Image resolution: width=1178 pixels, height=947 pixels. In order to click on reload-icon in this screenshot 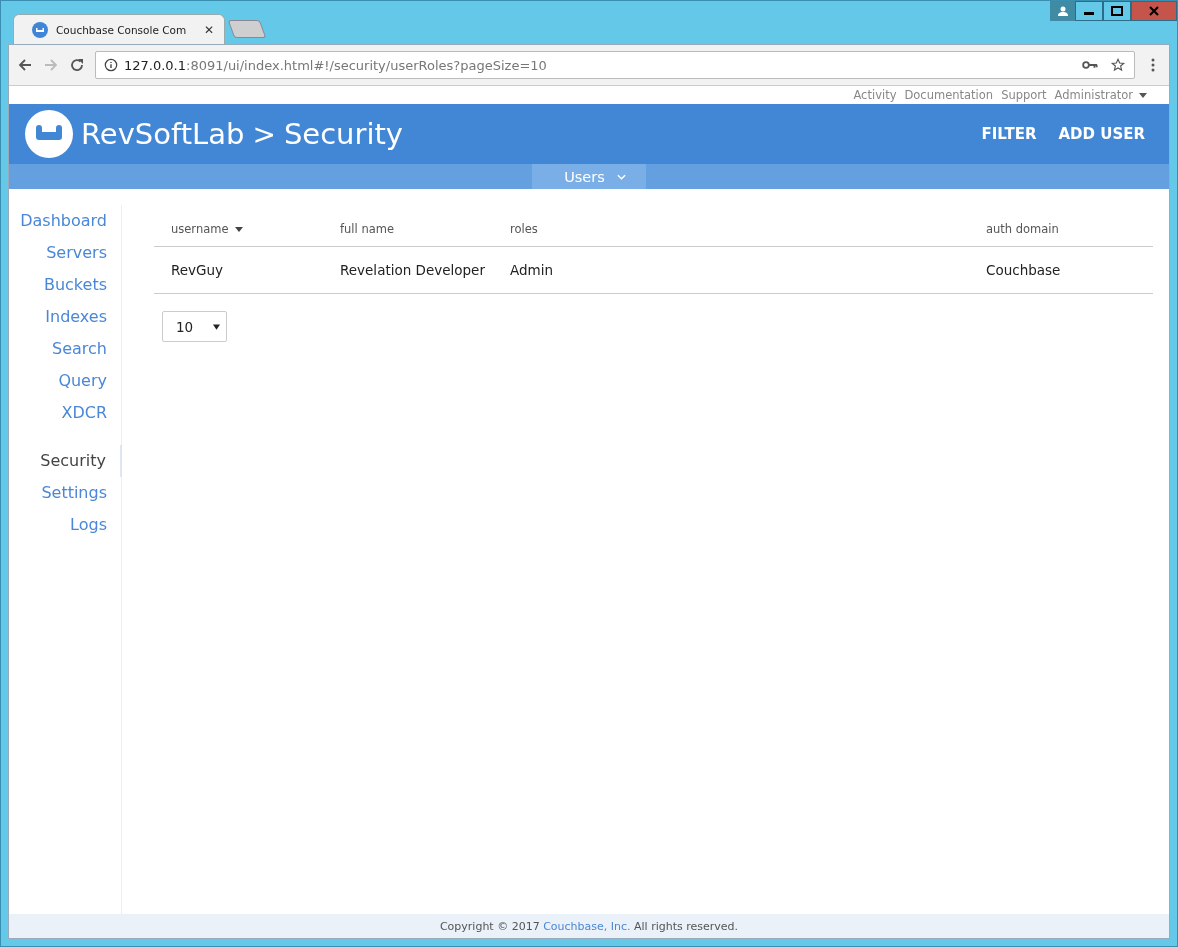, I will do `click(77, 65)`.